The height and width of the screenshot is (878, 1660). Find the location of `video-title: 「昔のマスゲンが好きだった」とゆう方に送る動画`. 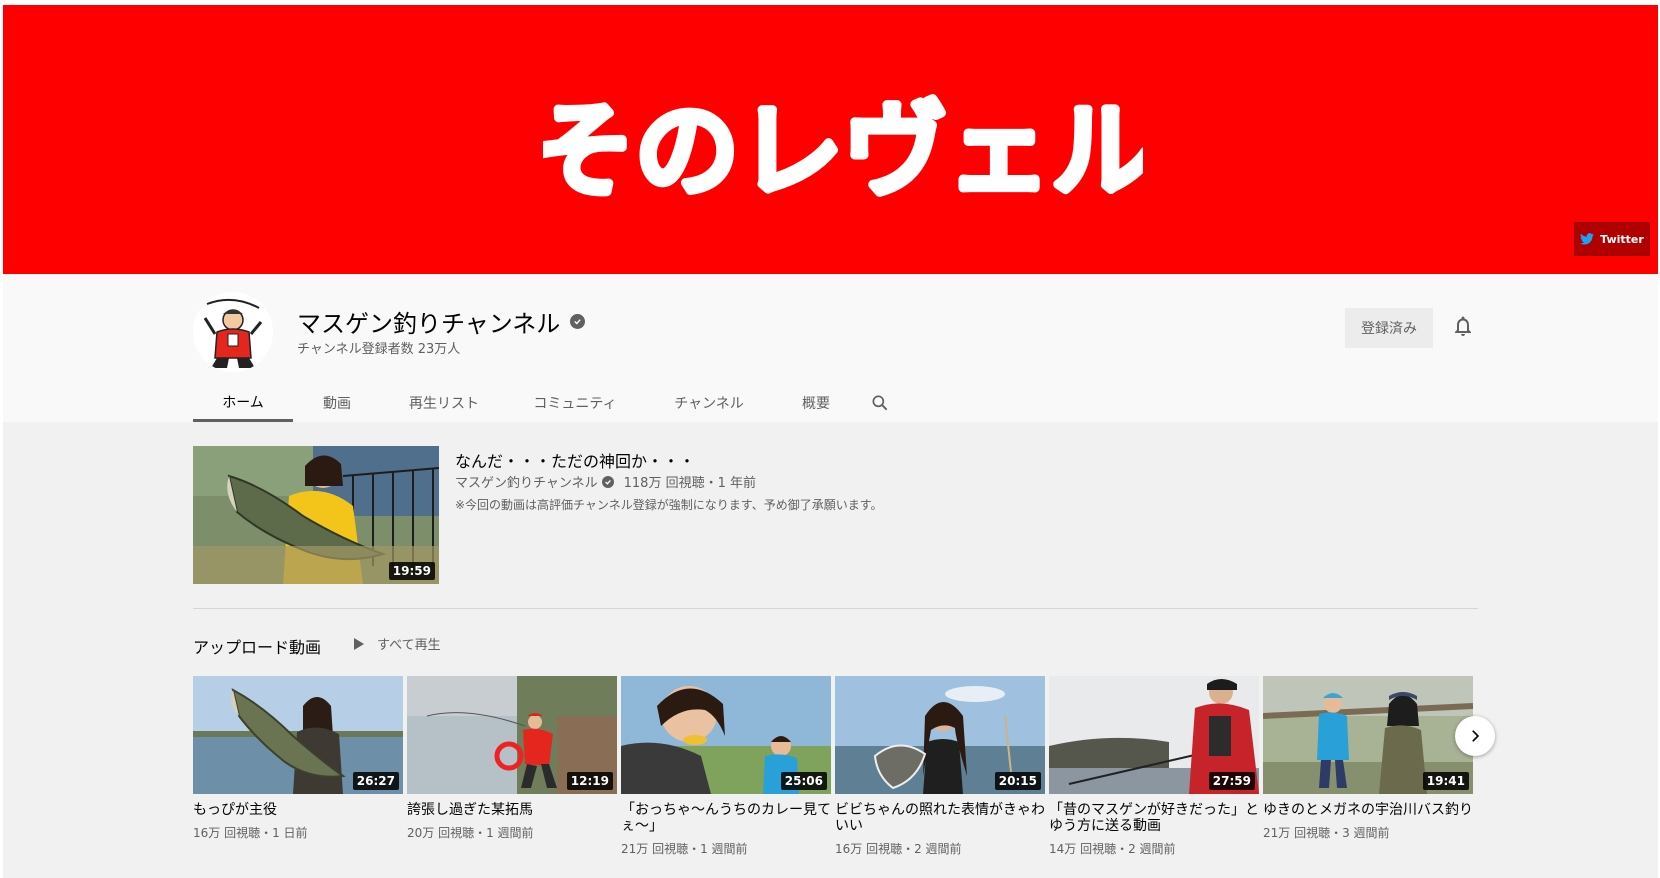

video-title: 「昔のマスゲンが好きだった」とゆう方に送る動画 is located at coordinates (1154, 818).